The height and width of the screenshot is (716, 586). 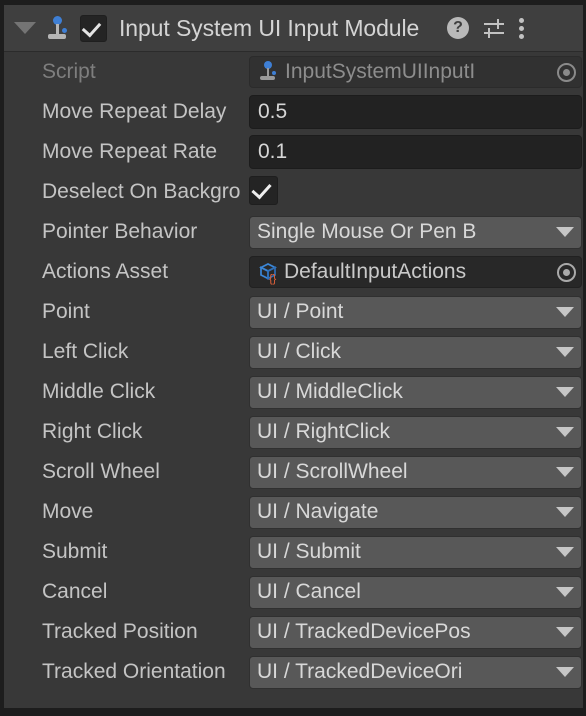 What do you see at coordinates (415, 312) in the screenshot?
I see `dropdown-point: UI / Point` at bounding box center [415, 312].